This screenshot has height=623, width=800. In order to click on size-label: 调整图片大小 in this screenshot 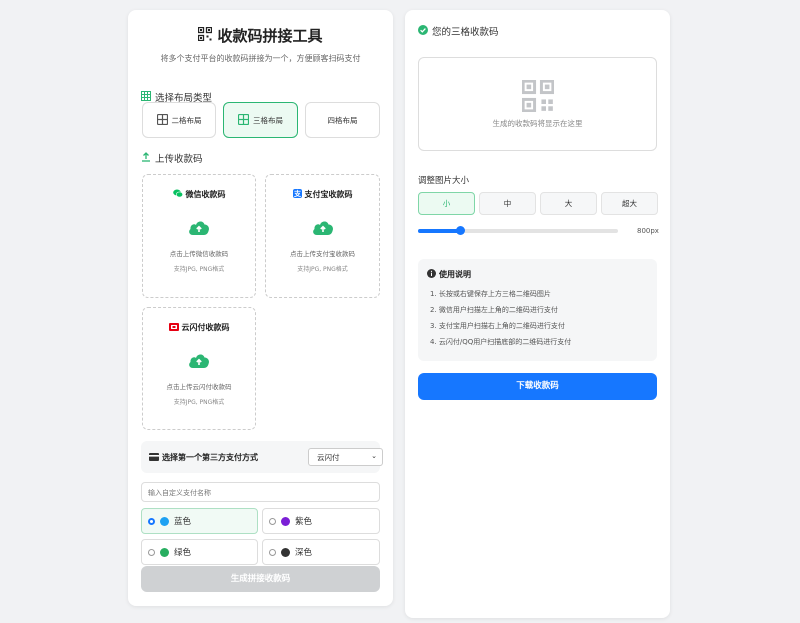, I will do `click(444, 181)`.